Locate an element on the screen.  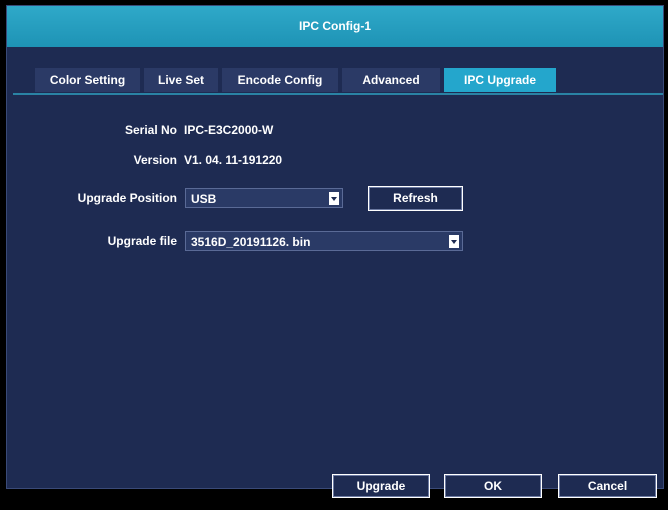
upgrade-file-select: 3516D_20191126. bin is located at coordinates (324, 241).